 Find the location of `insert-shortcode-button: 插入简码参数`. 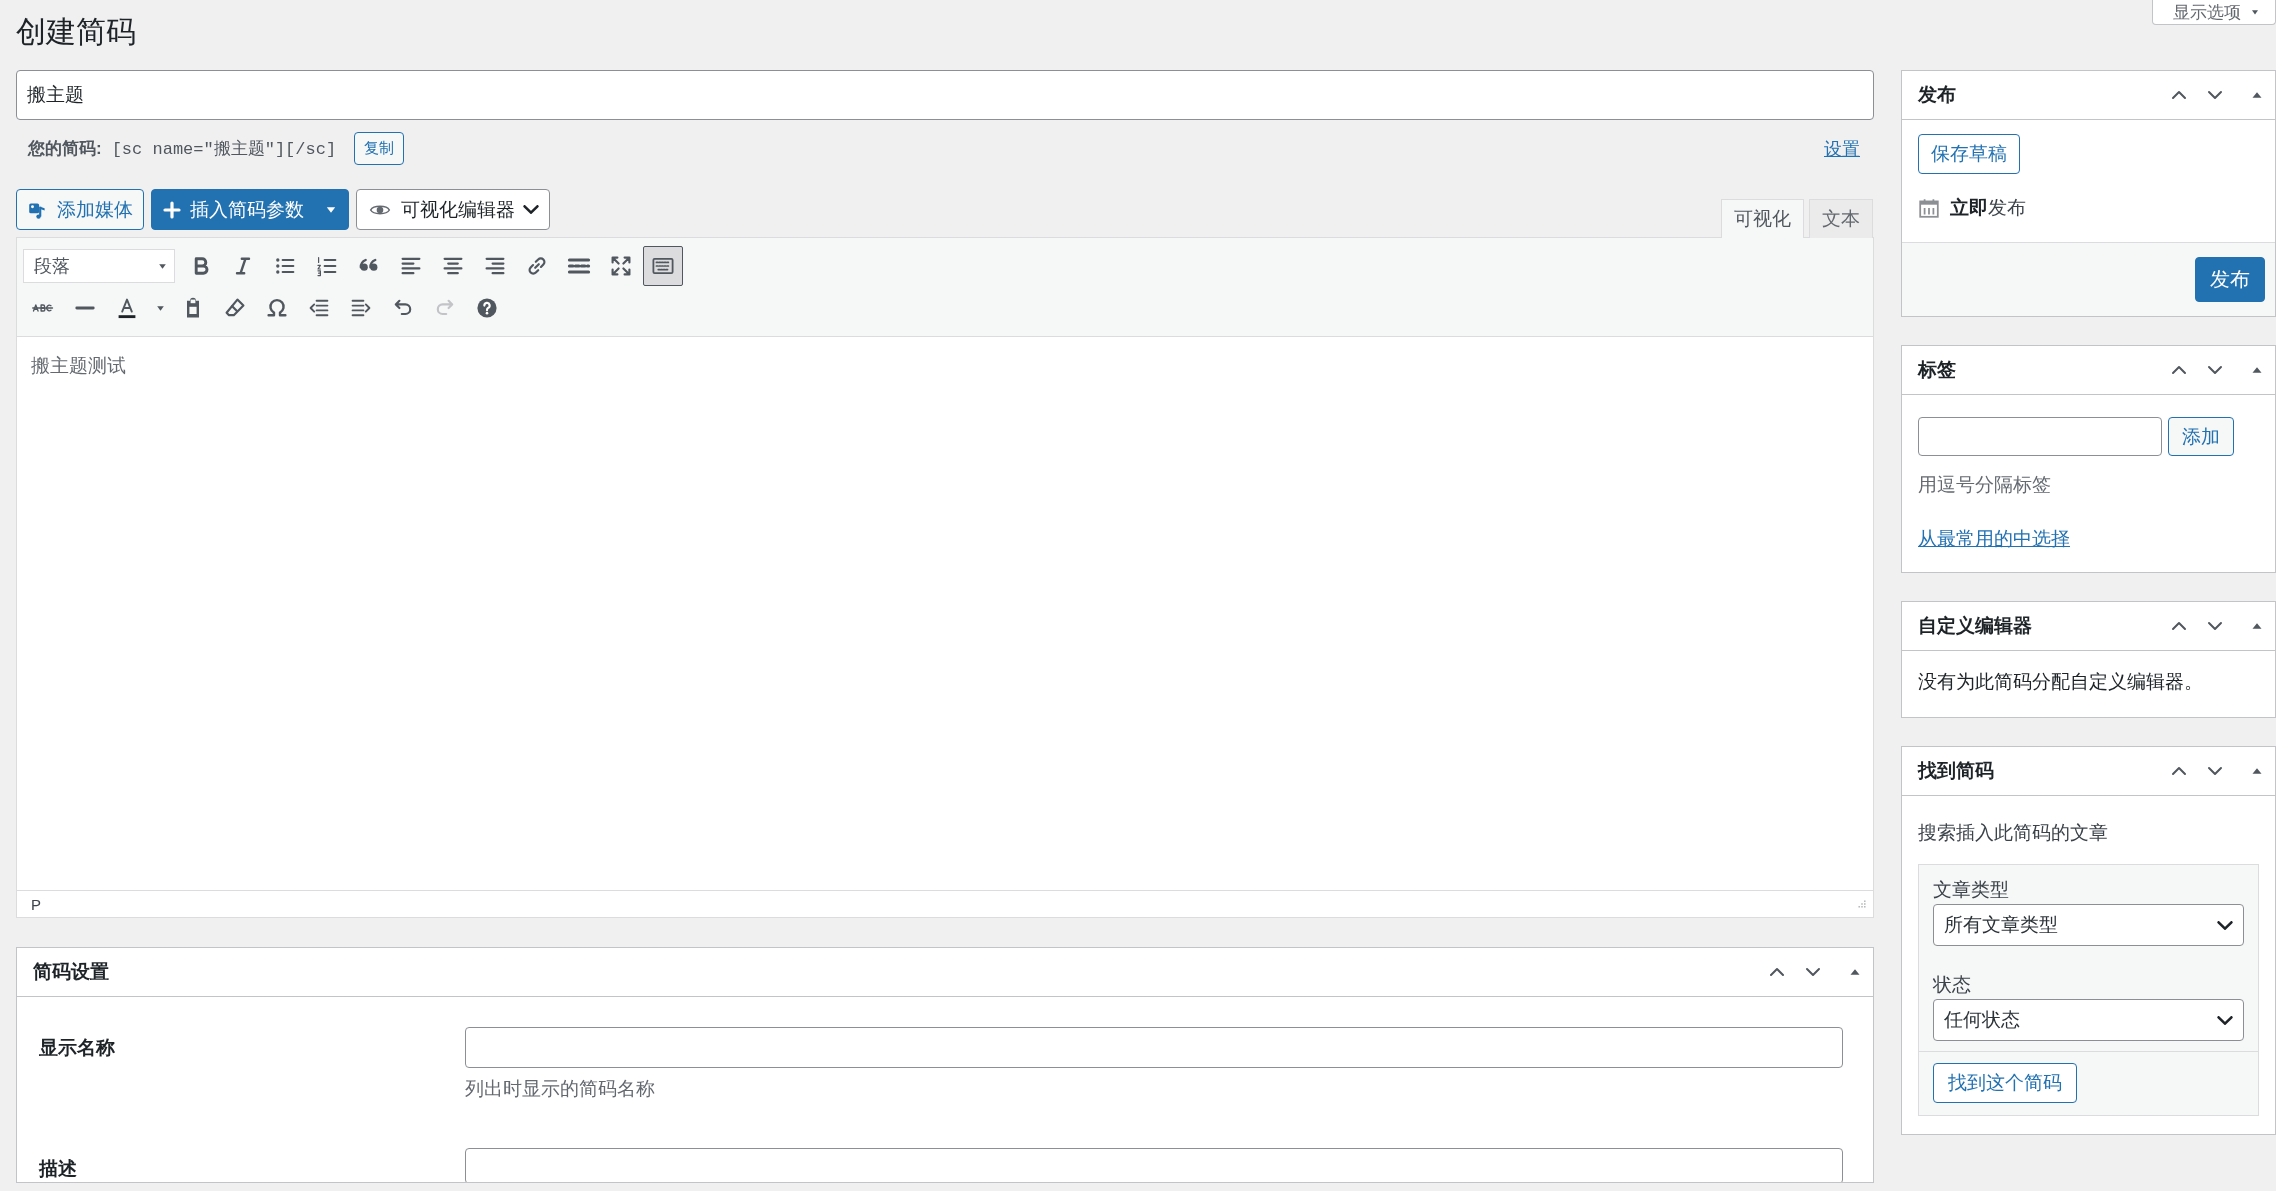

insert-shortcode-button: 插入简码参数 is located at coordinates (250, 209).